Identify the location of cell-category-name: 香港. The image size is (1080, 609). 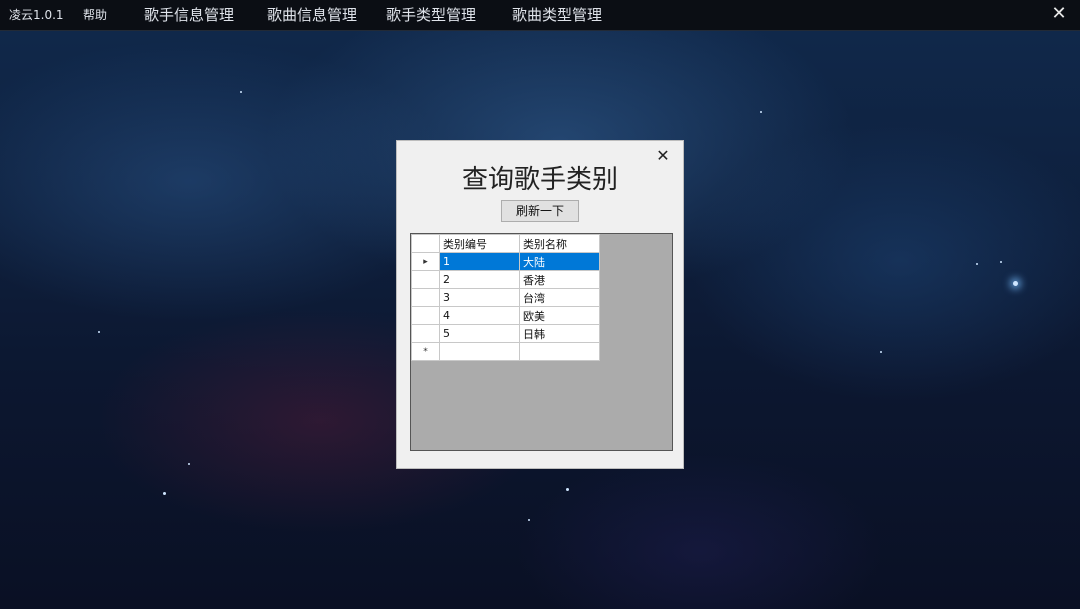
(559, 279).